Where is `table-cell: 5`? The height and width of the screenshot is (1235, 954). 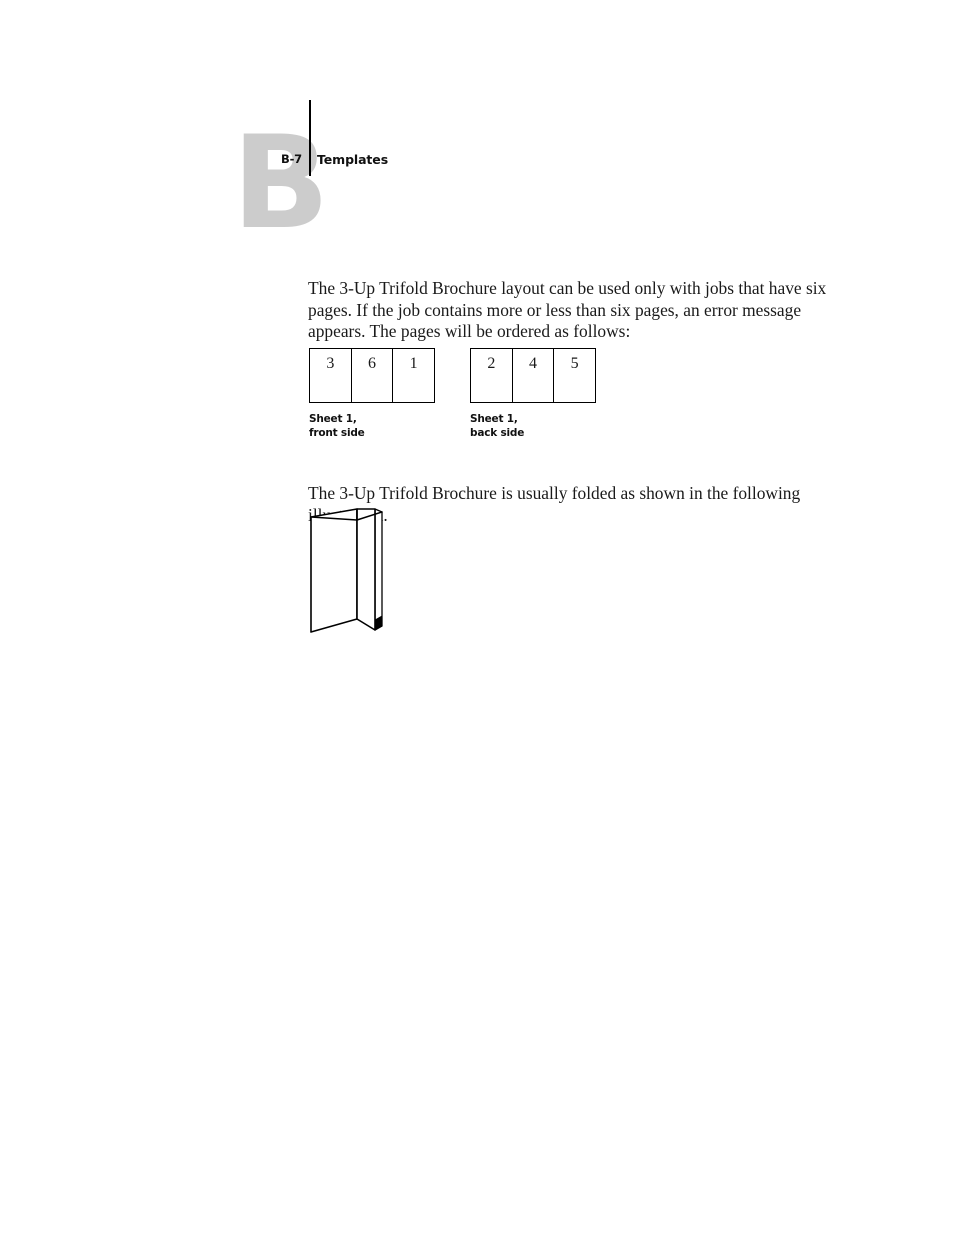
table-cell: 5 is located at coordinates (574, 363).